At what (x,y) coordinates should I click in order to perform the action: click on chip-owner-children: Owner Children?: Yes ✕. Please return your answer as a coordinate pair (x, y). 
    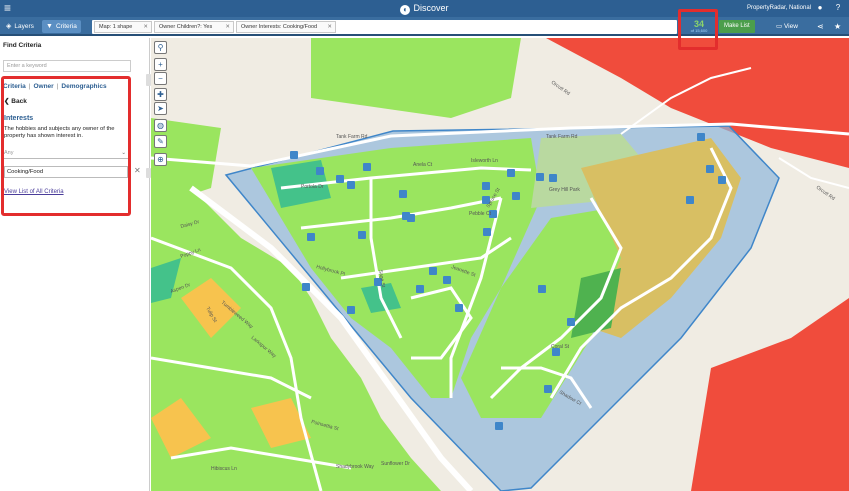
    Looking at the image, I should click on (194, 27).